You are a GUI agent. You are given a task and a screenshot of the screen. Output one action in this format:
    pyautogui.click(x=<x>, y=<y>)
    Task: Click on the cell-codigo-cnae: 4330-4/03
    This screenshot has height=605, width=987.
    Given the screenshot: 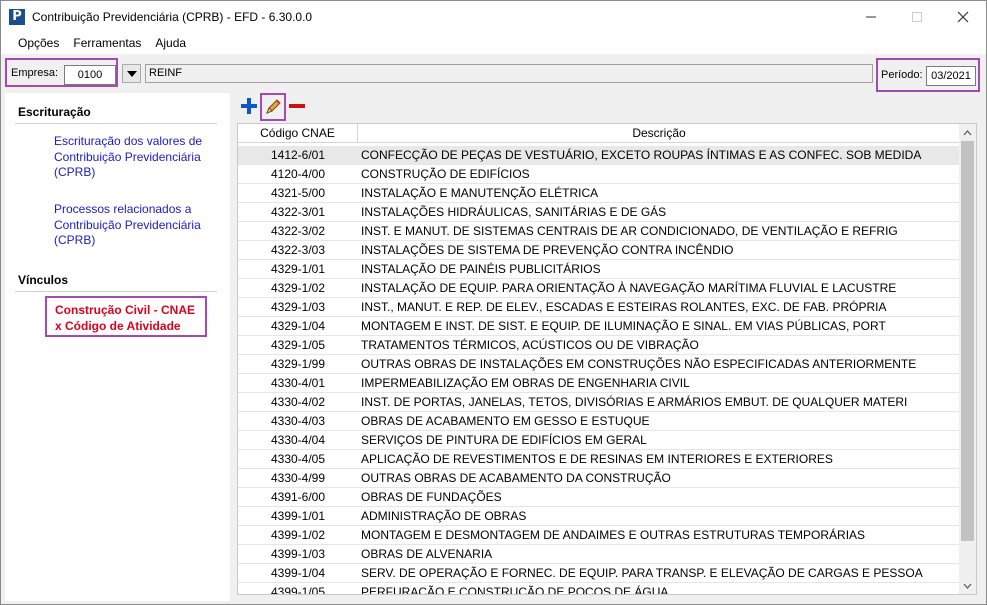 What is the action you would take?
    pyautogui.click(x=298, y=421)
    